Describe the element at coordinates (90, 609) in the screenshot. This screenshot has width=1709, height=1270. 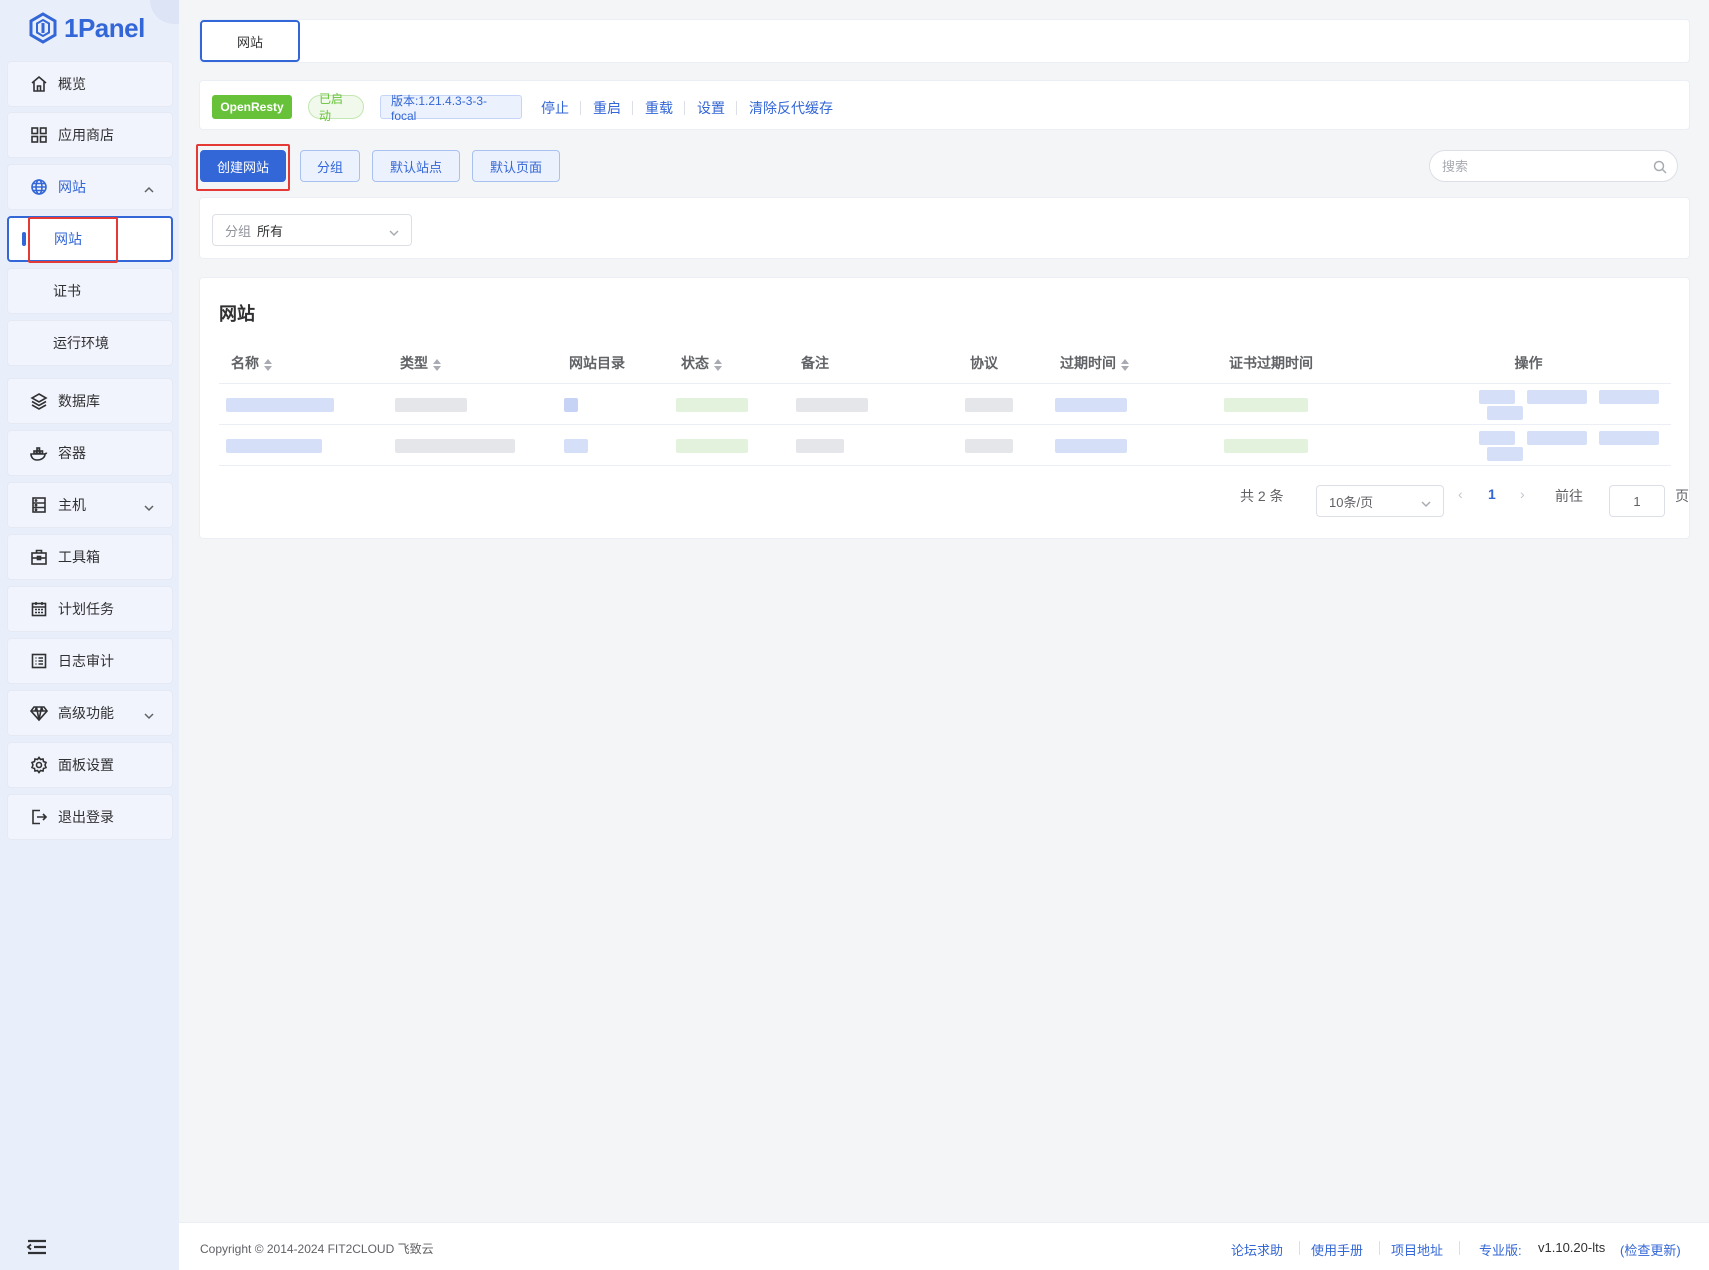
I see `sidebar-item-cron: 计划任务` at that location.